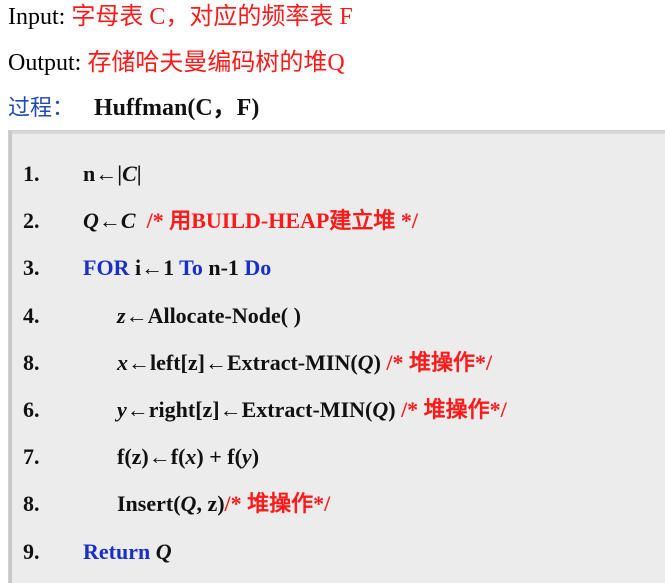 This screenshot has width=665, height=583. What do you see at coordinates (109, 221) in the screenshot?
I see `code-token: ←` at bounding box center [109, 221].